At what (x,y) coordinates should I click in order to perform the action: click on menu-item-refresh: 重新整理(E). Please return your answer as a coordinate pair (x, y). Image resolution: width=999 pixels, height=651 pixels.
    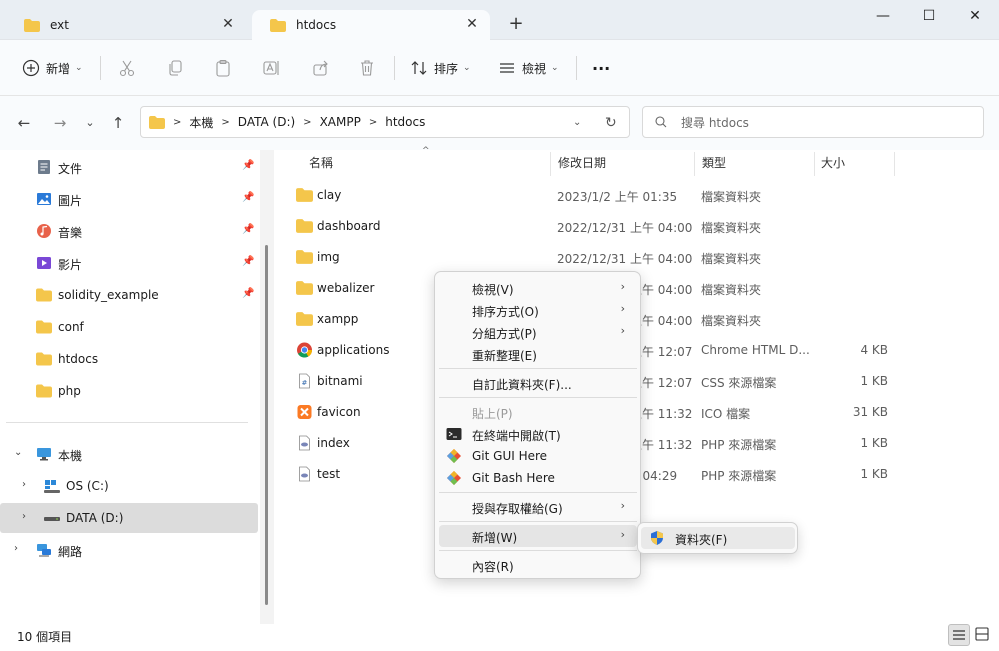
    Looking at the image, I should click on (538, 354).